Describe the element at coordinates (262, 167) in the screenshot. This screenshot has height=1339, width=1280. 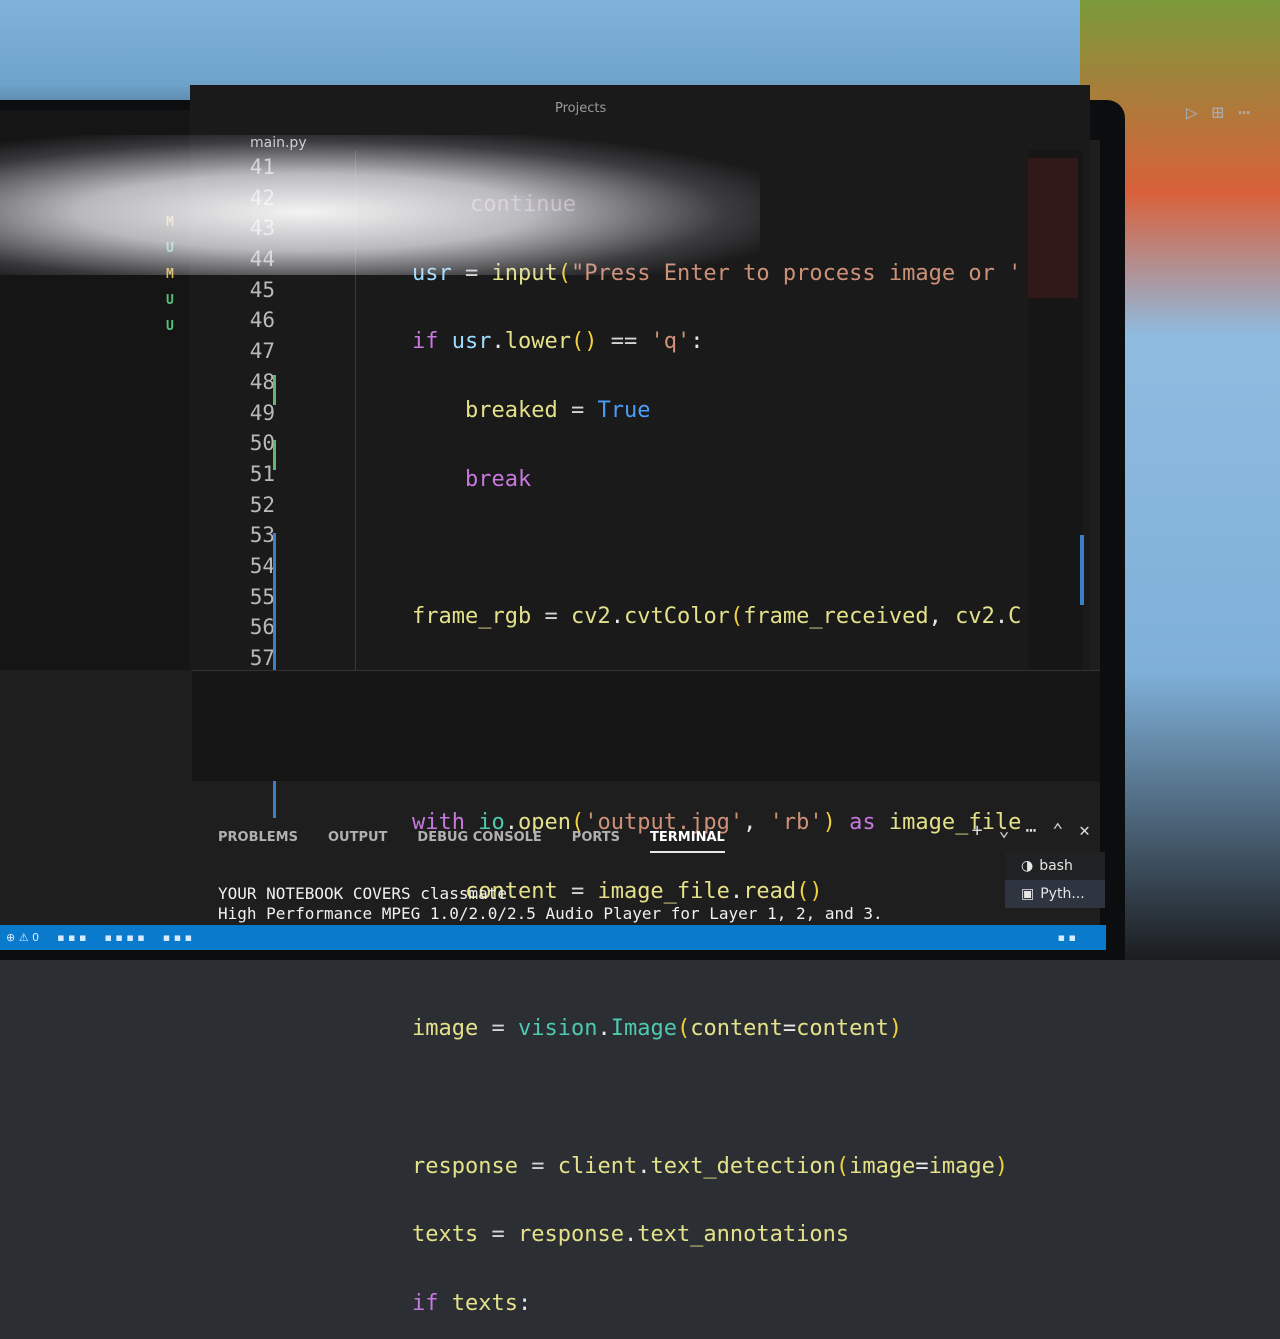
I see `line-number: 41` at that location.